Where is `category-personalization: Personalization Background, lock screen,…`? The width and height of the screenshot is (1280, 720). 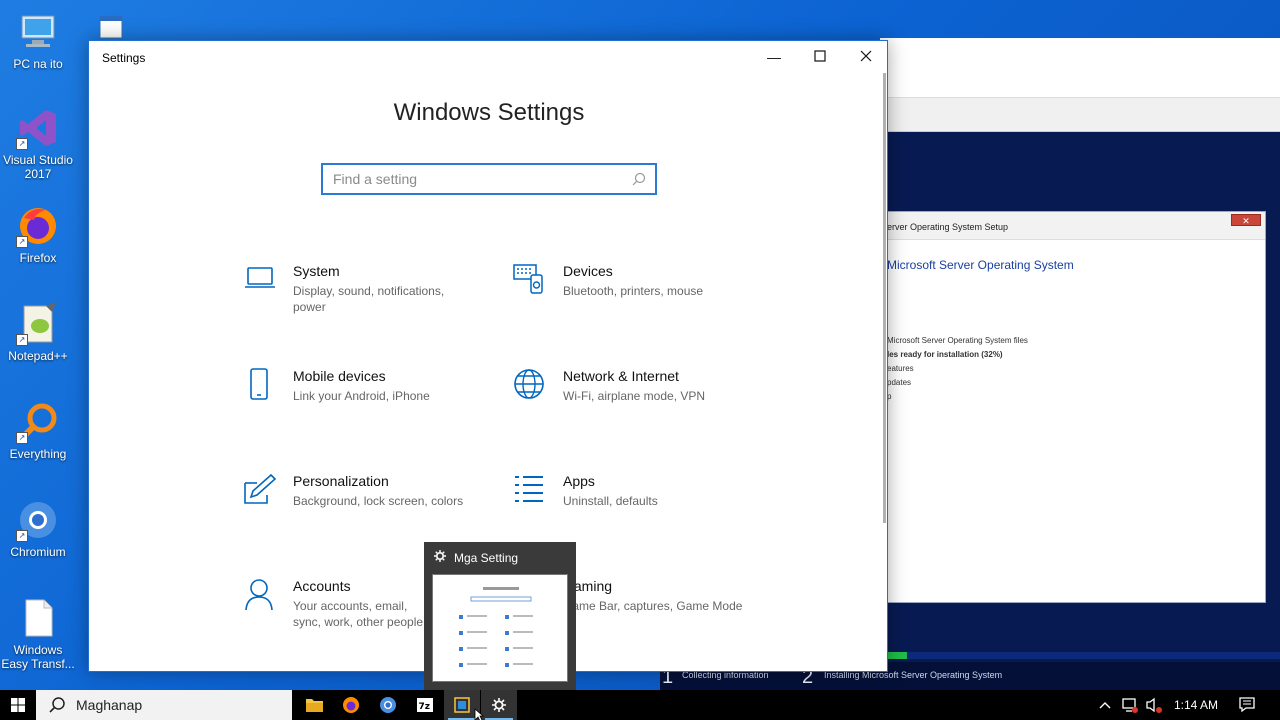
category-personalization: Personalization Background, lock screen,… is located at coordinates (358, 503).